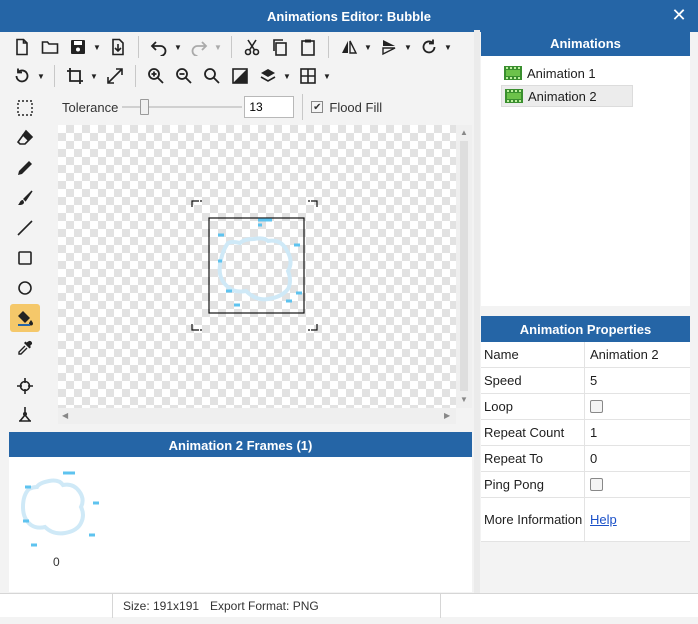  Describe the element at coordinates (25, 414) in the screenshot. I see `move-anchor-icon` at that location.